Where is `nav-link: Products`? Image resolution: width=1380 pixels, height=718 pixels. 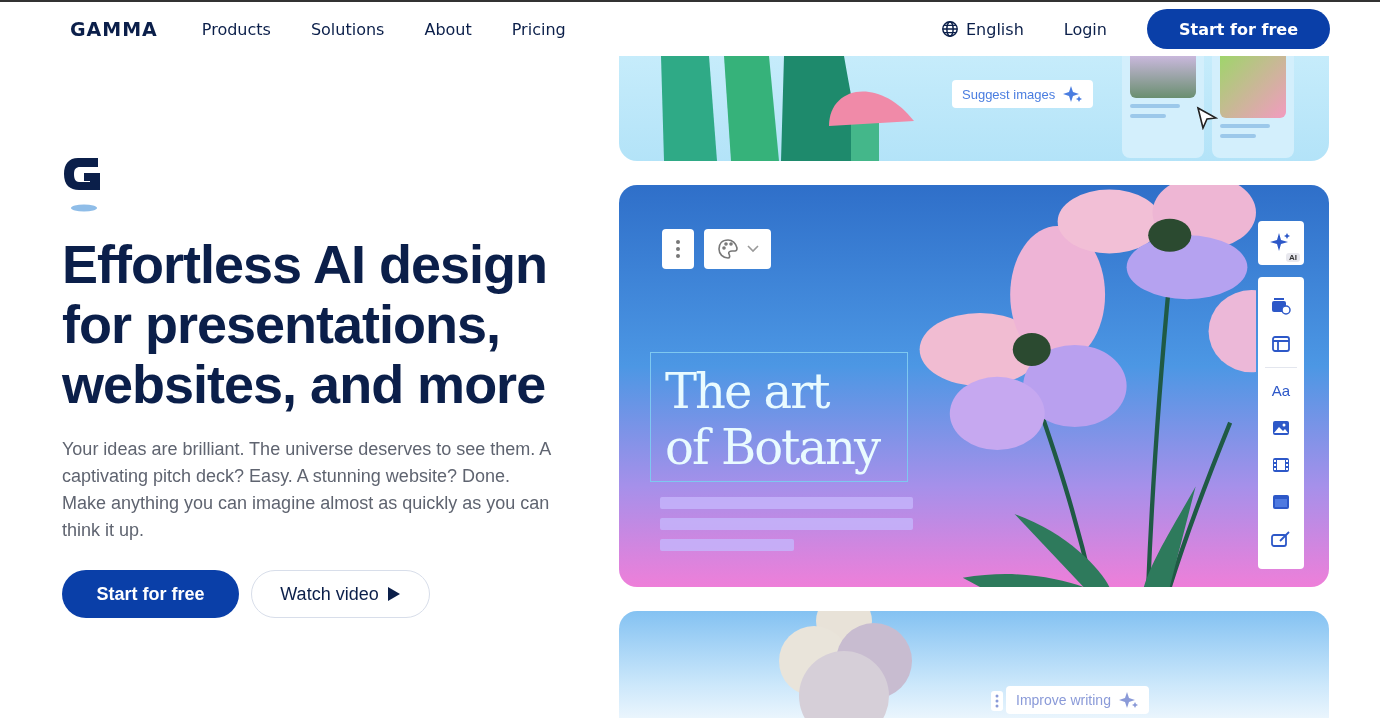 nav-link: Products is located at coordinates (236, 29).